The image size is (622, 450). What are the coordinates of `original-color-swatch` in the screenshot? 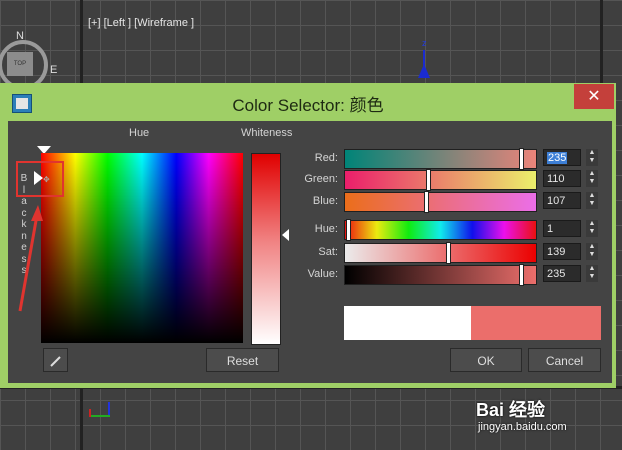 It's located at (407, 323).